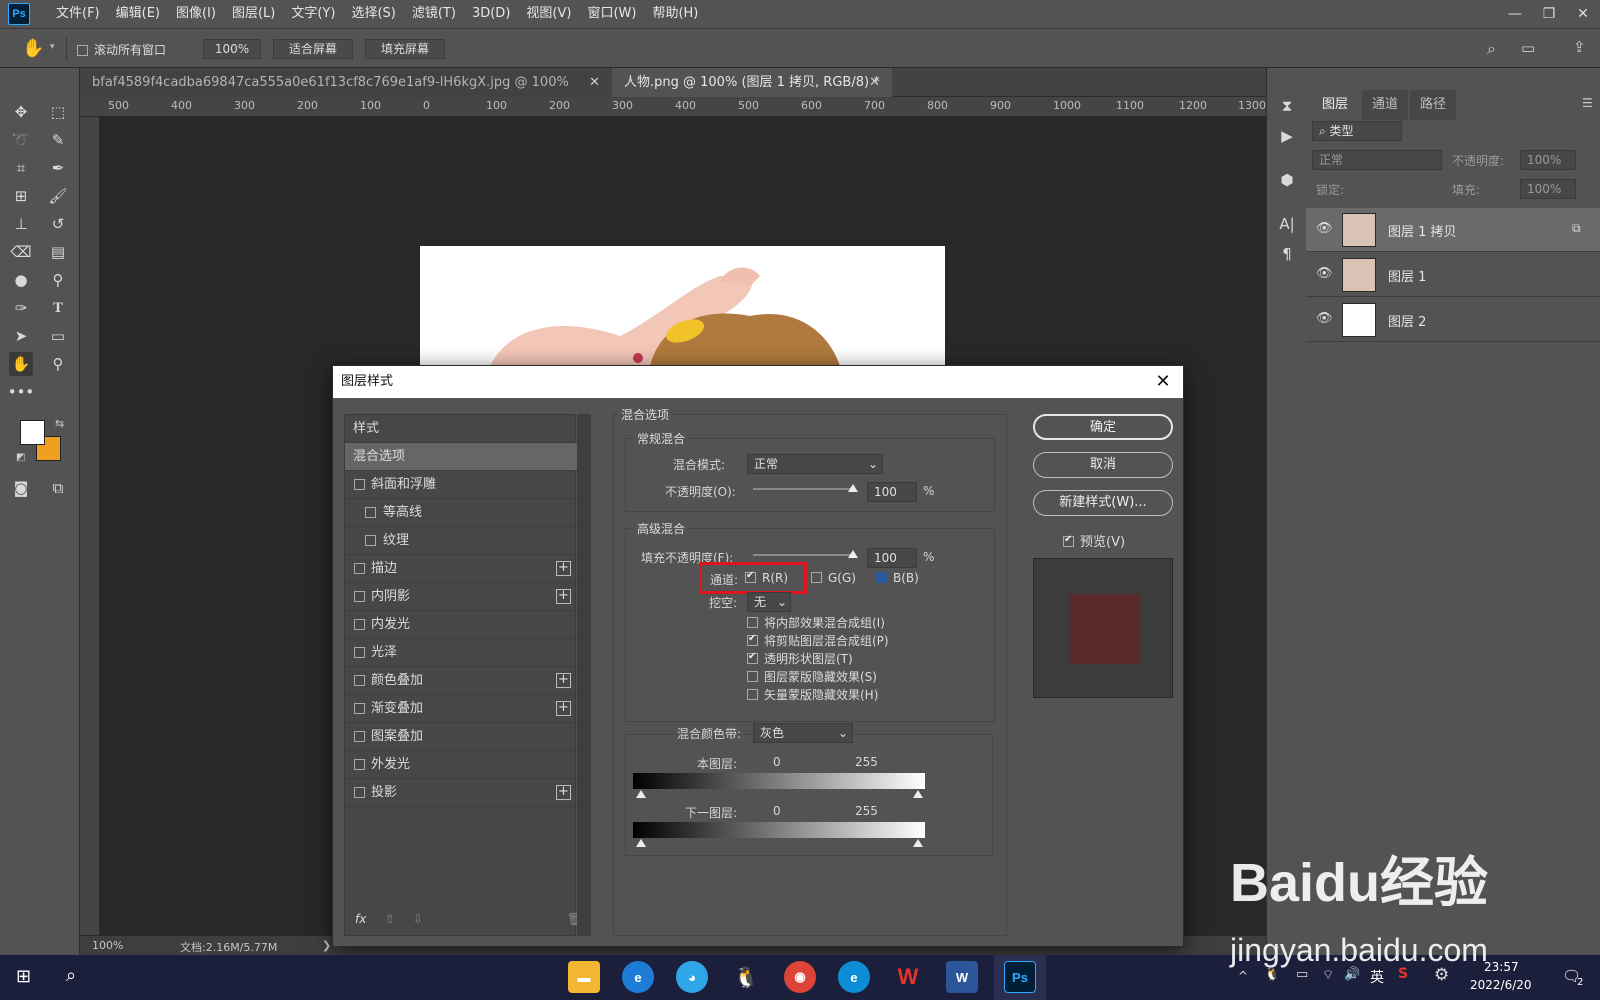 The image size is (1600, 1000). I want to click on opacity-slider, so click(803, 489).